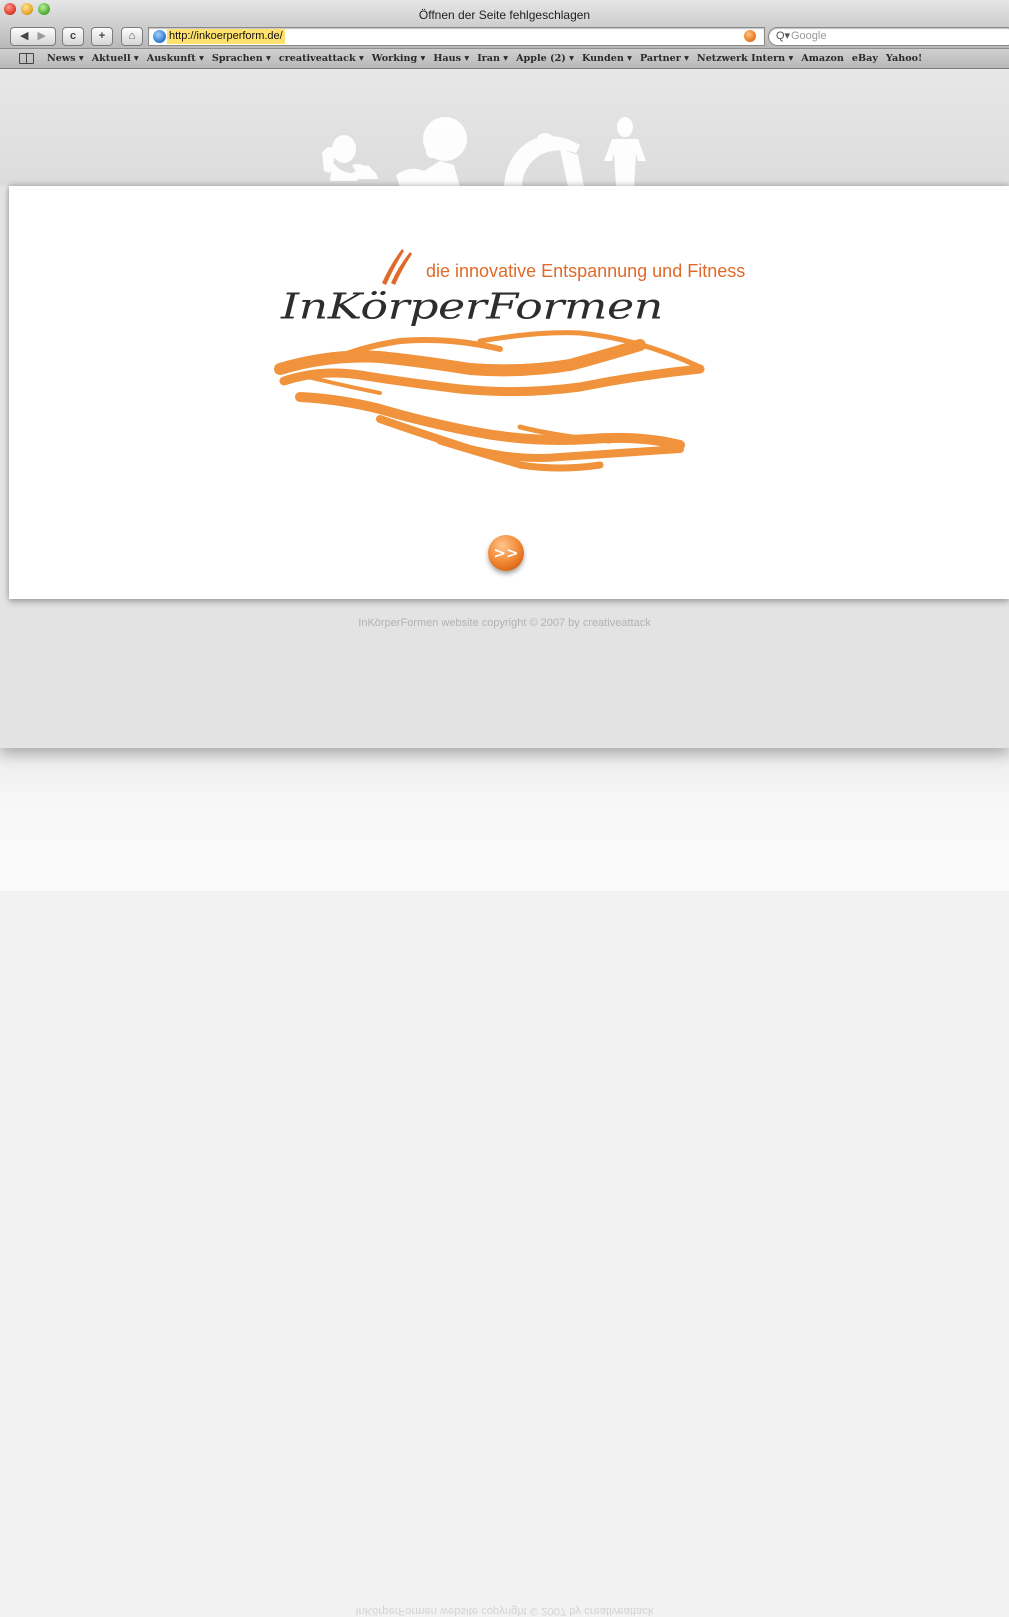  I want to click on bookmark-creativeattack: creativeattack ▾, so click(321, 58).